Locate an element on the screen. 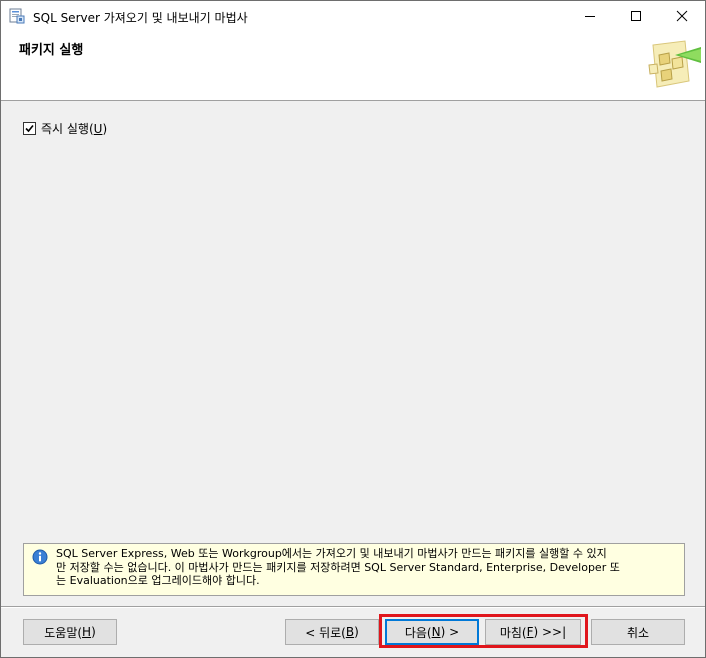  finish-button-suffix: ) >>| is located at coordinates (550, 632).